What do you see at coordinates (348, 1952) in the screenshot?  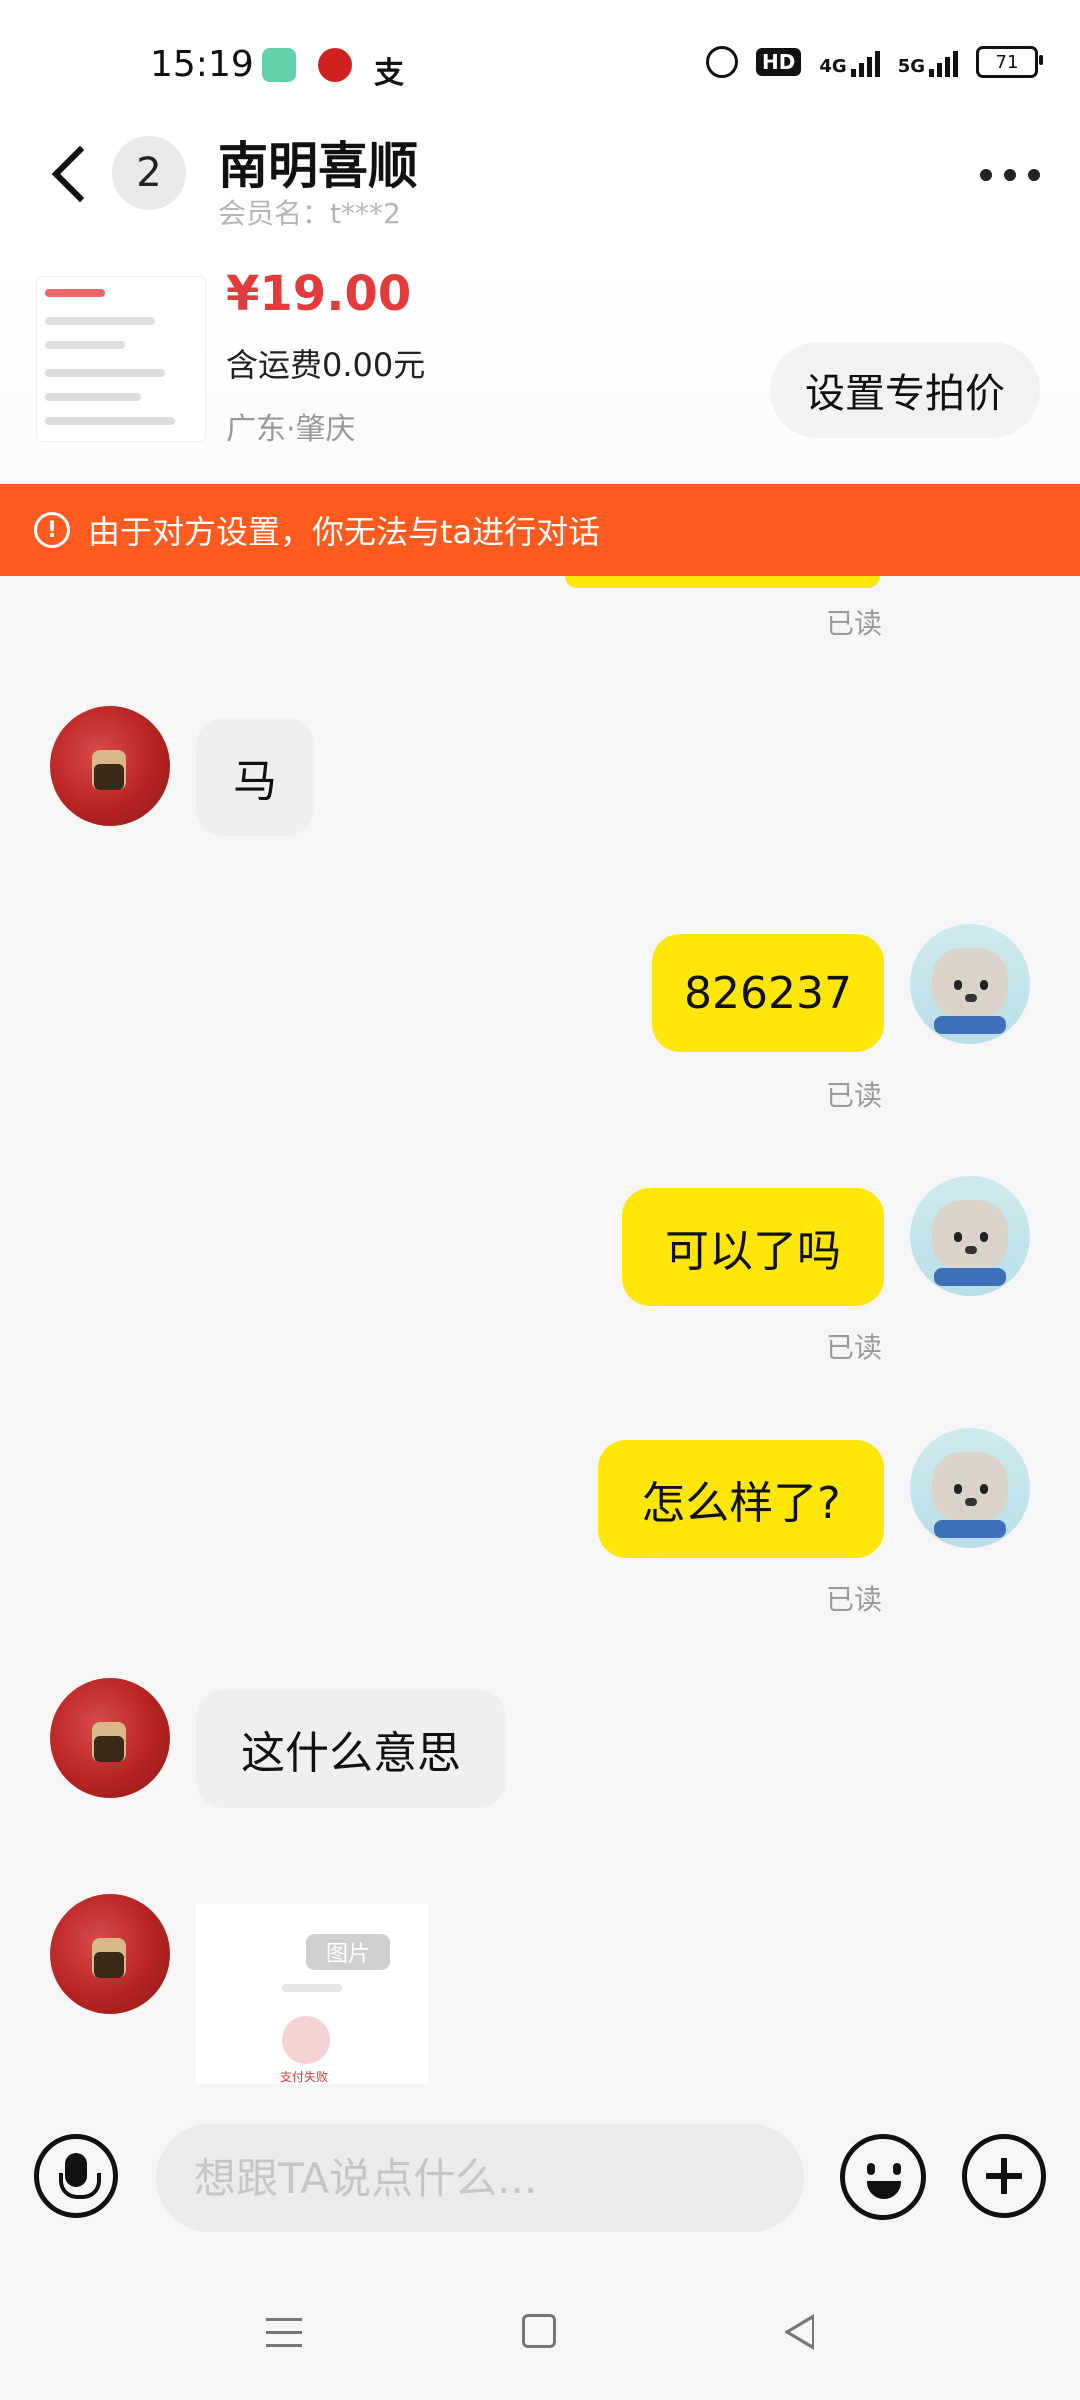 I see `image-badge: 图片` at bounding box center [348, 1952].